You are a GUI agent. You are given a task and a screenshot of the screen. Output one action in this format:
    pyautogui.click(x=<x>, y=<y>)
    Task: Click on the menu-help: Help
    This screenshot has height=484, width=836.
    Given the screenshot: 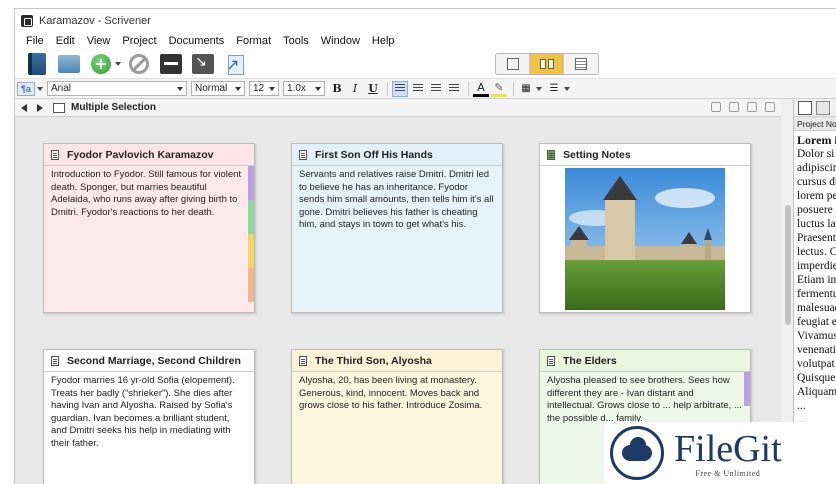 What is the action you would take?
    pyautogui.click(x=383, y=41)
    